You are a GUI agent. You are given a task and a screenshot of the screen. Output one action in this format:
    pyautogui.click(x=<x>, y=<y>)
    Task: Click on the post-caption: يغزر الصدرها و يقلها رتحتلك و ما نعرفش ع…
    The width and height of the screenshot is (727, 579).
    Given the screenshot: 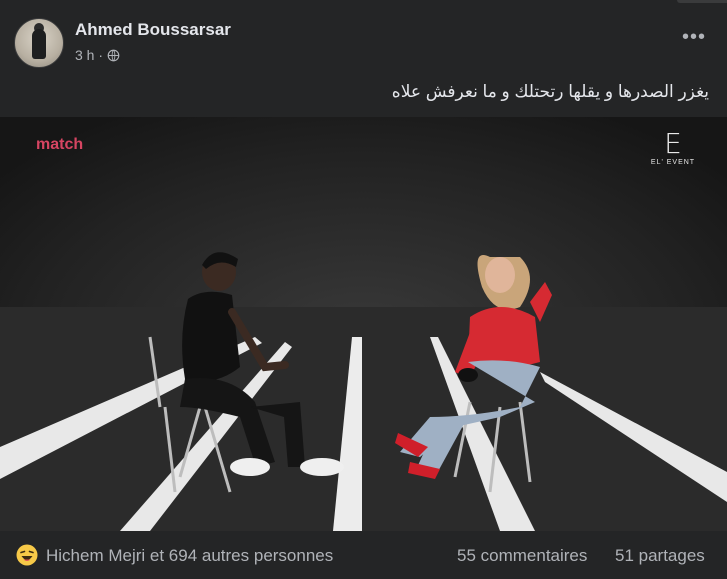 What is the action you would take?
    pyautogui.click(x=550, y=91)
    